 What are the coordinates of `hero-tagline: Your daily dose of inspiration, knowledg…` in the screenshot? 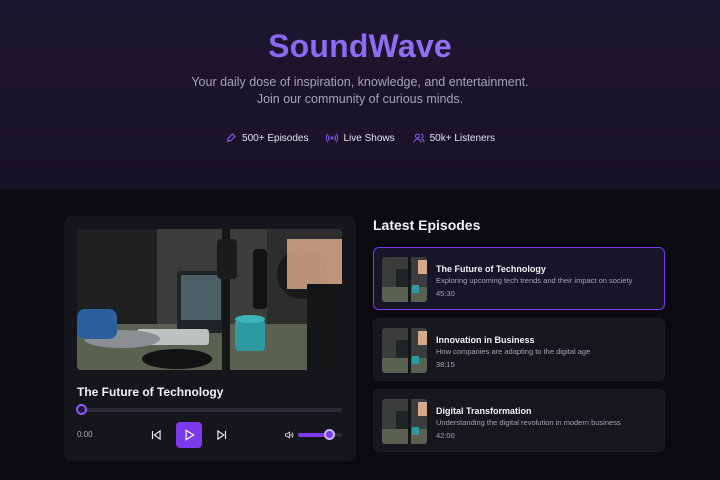 It's located at (360, 90).